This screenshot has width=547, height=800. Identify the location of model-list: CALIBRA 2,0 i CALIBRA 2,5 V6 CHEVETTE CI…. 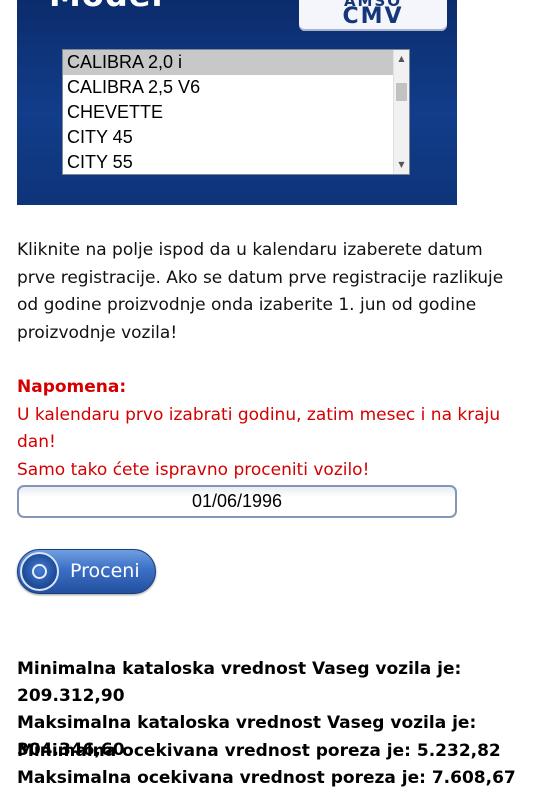
(228, 112).